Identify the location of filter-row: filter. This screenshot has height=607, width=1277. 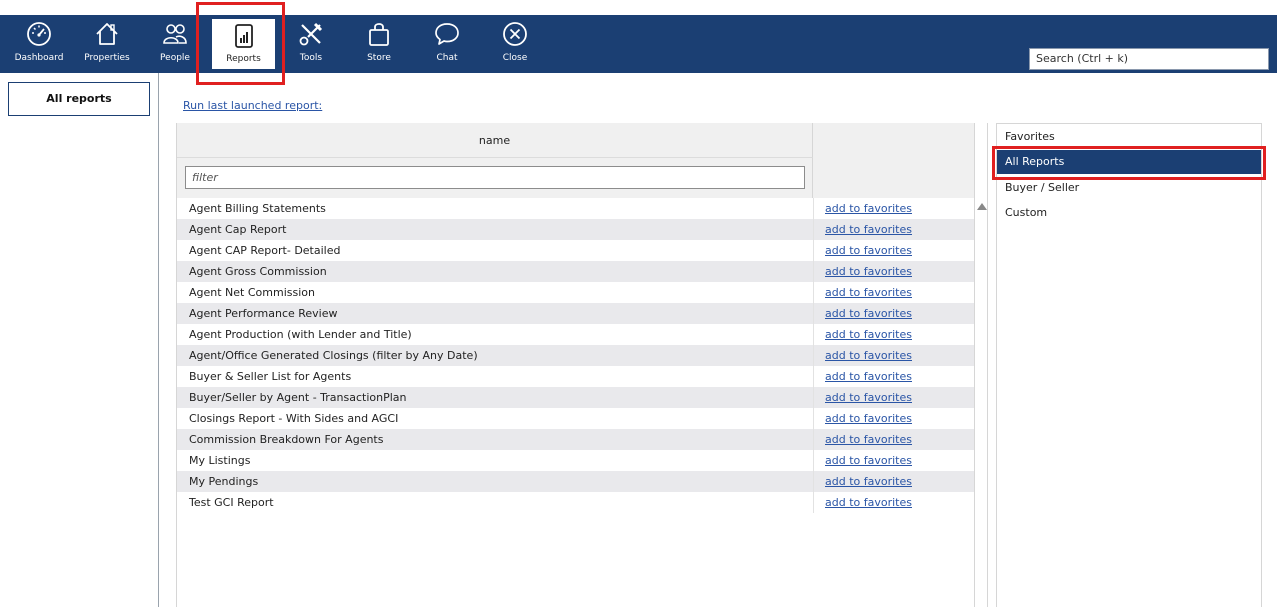
(495, 178).